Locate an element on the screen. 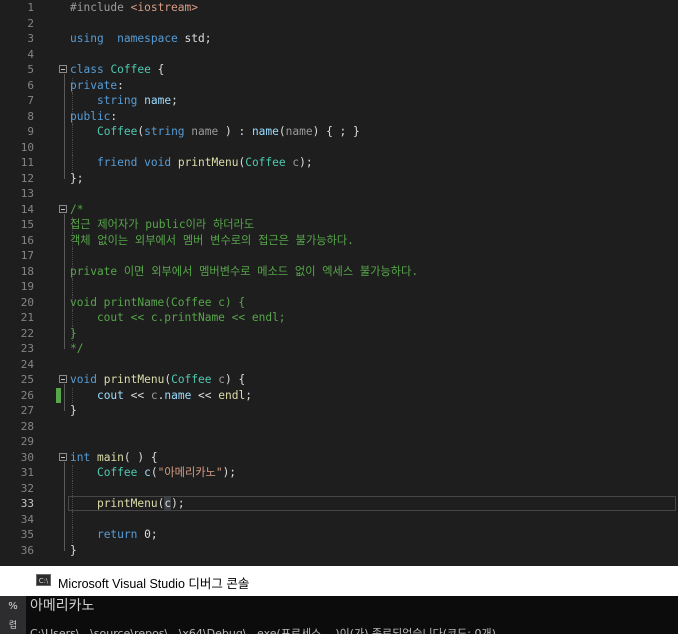 This screenshot has height=634, width=678. code-line: 15 접근 제어자가 public이라 하더라도 is located at coordinates (339, 225).